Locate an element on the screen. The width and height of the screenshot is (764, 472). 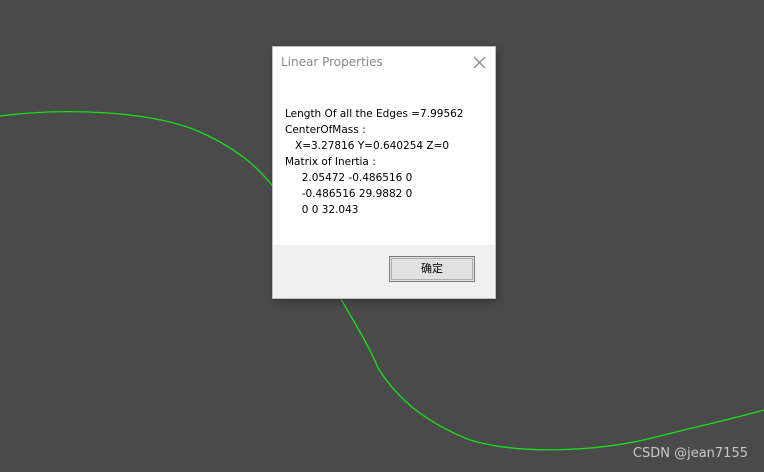
matrix-row-3: 0 0 32.043 is located at coordinates (322, 210).